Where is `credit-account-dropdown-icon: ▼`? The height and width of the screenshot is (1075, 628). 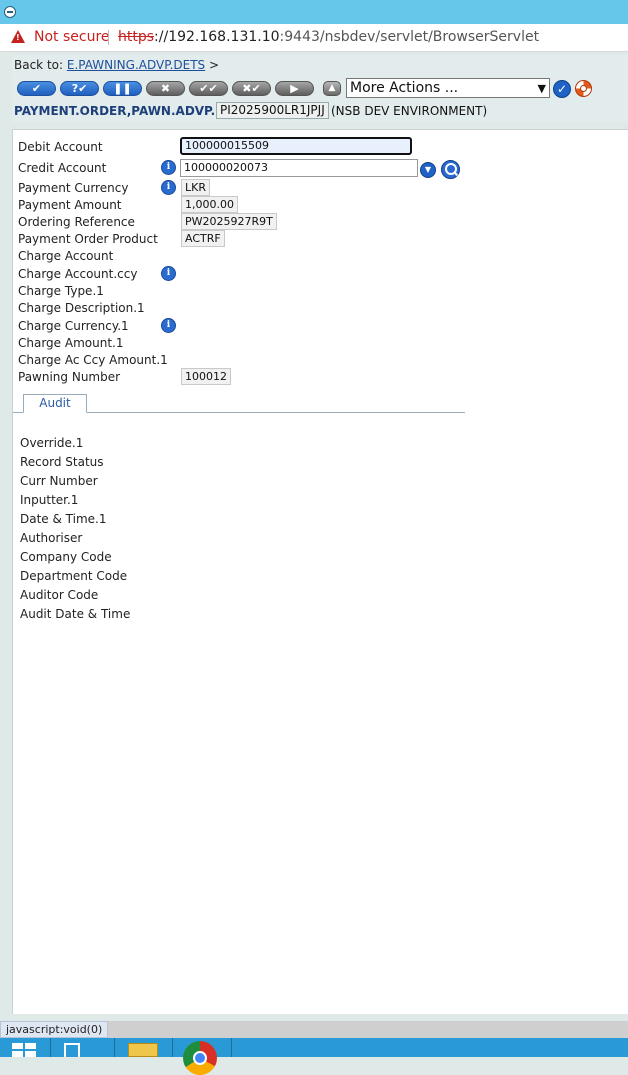 credit-account-dropdown-icon: ▼ is located at coordinates (428, 170).